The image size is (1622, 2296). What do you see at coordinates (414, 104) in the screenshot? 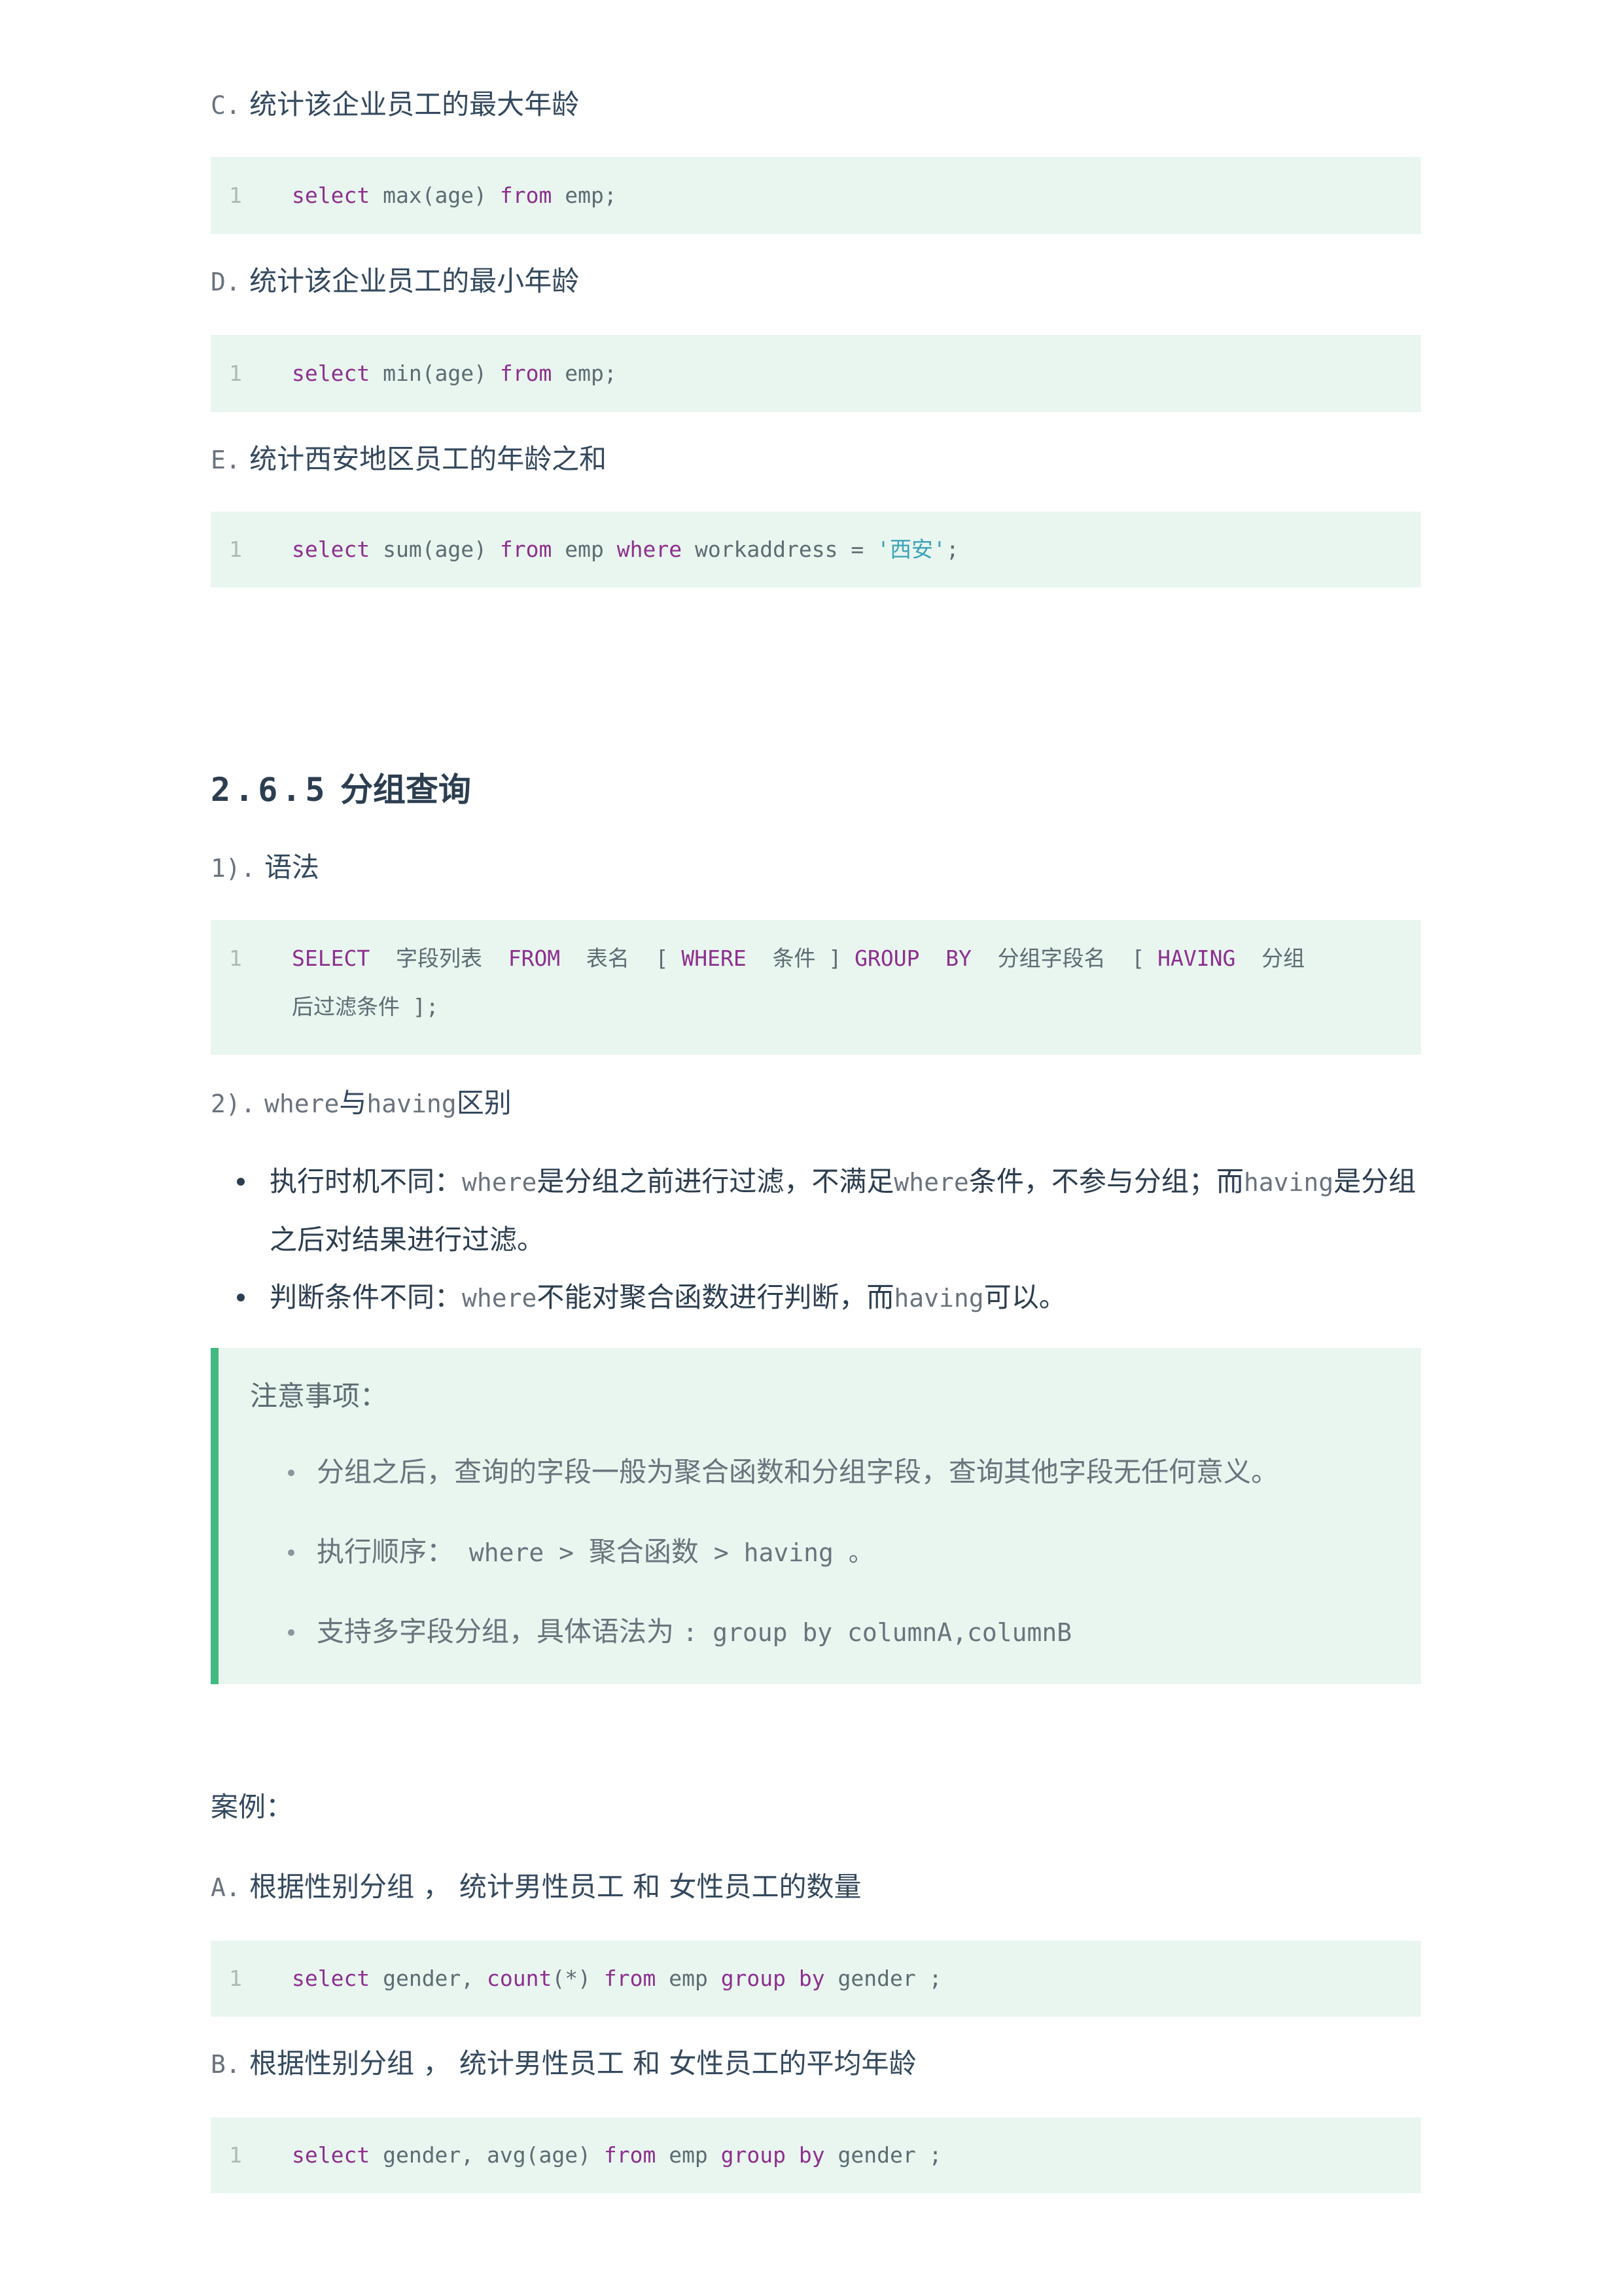
I see `item-text: 统计该企业员工的最大年龄` at bounding box center [414, 104].